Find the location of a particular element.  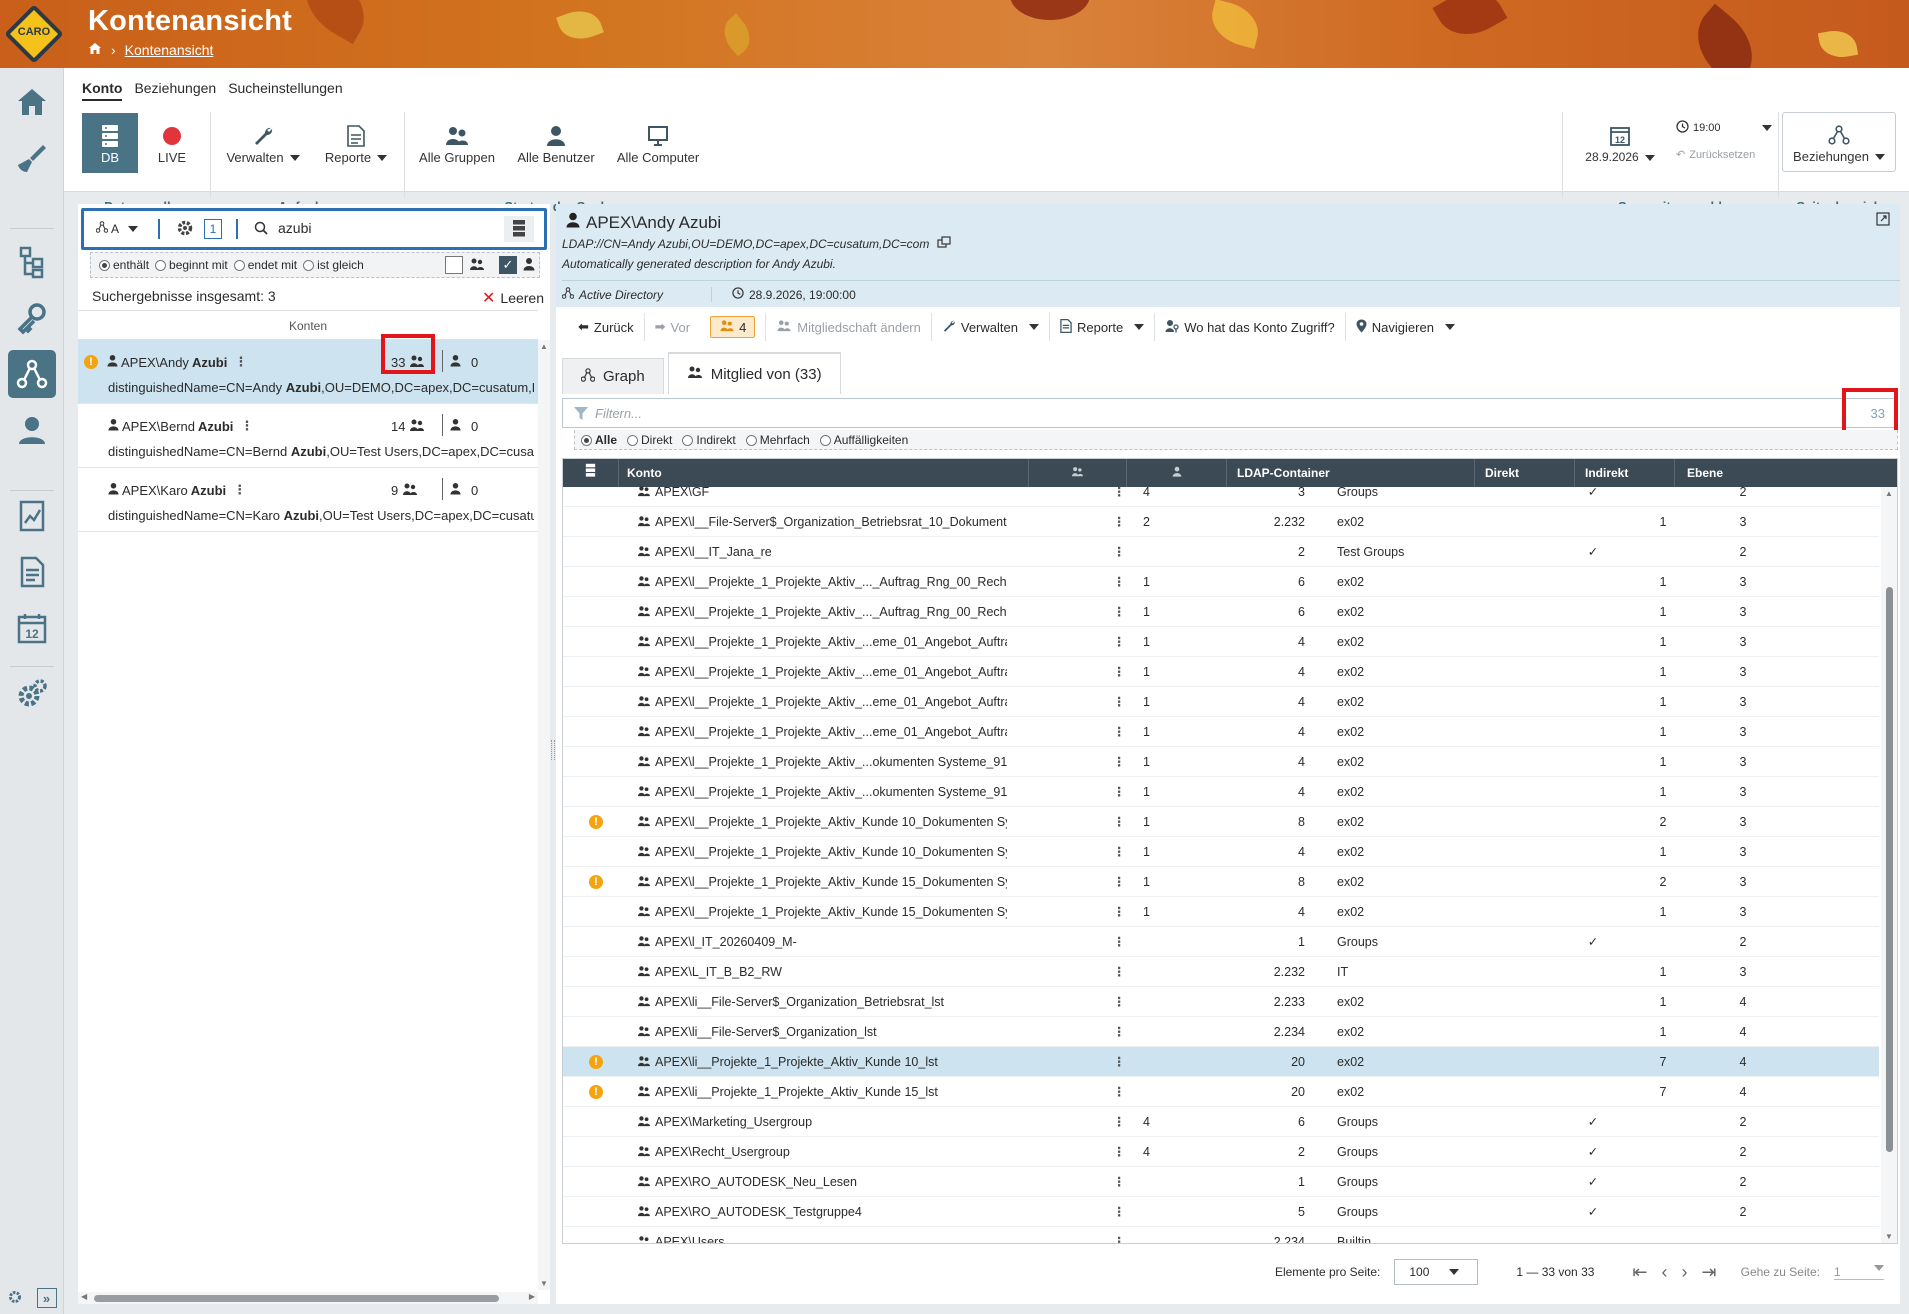

manage-button: Verwalten is located at coordinates (263, 143).